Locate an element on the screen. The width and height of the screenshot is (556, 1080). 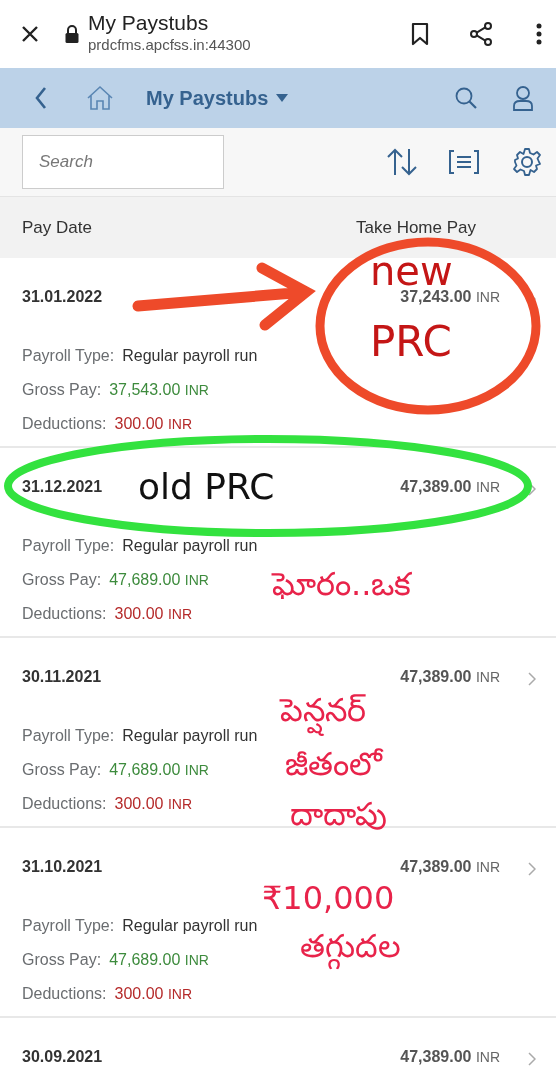
lock-icon is located at coordinates (72, 34).